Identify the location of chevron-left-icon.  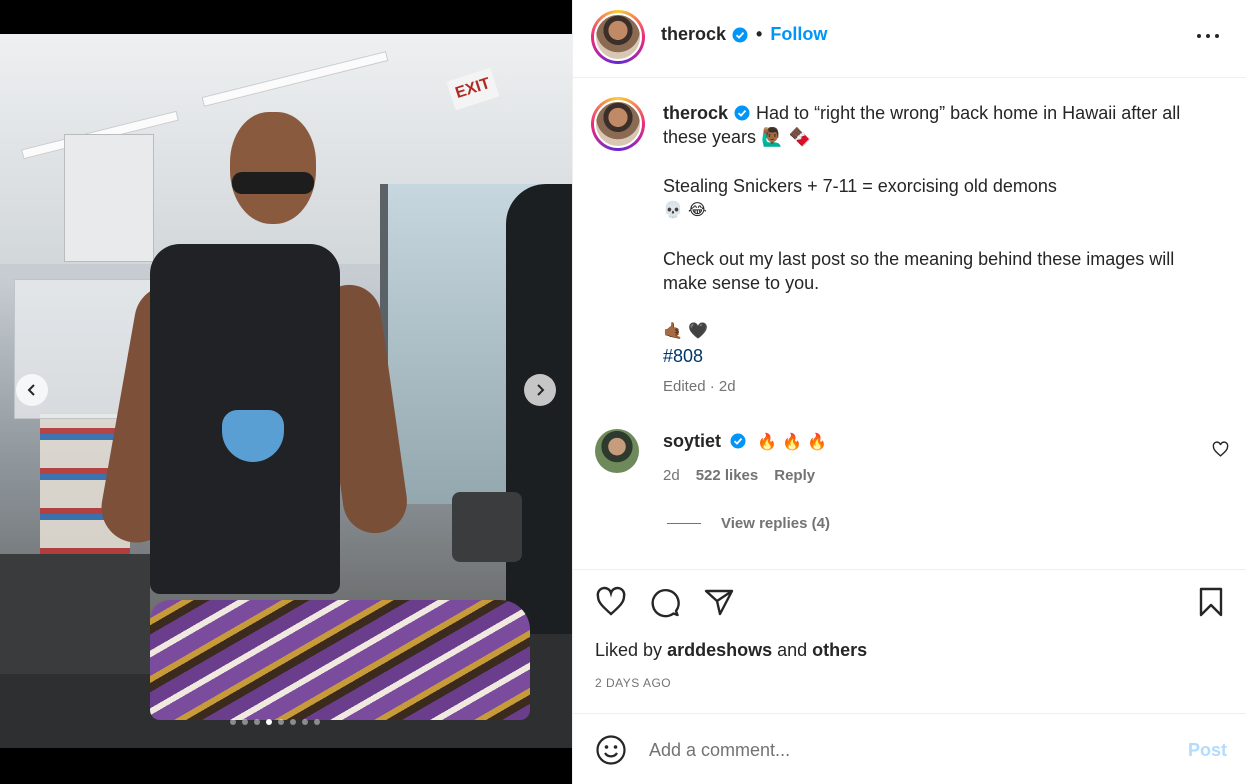
(31, 390).